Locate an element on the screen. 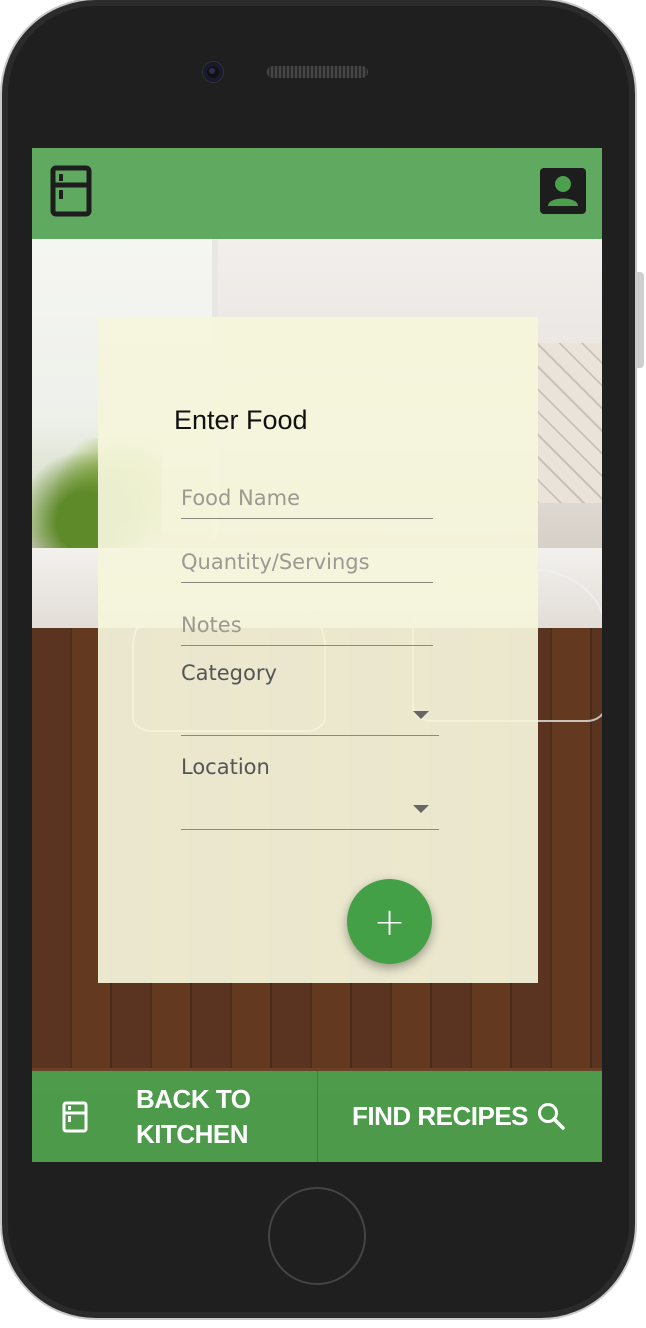 The height and width of the screenshot is (1328, 646). food-name-field is located at coordinates (307, 498).